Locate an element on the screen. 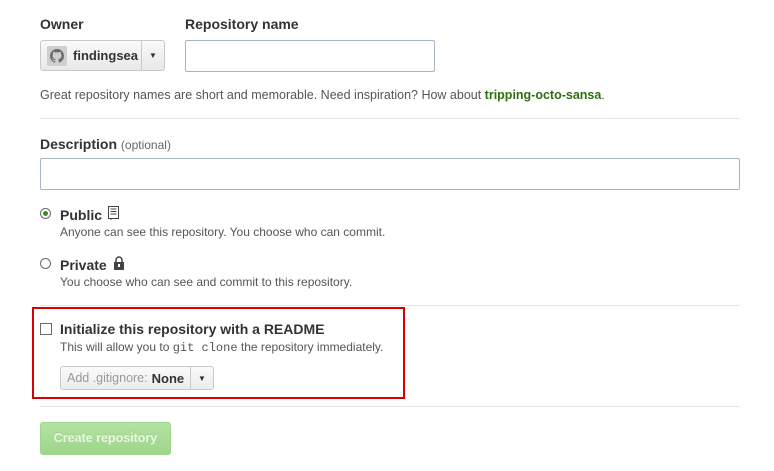  description-label: Description (optional) is located at coordinates (105, 144).